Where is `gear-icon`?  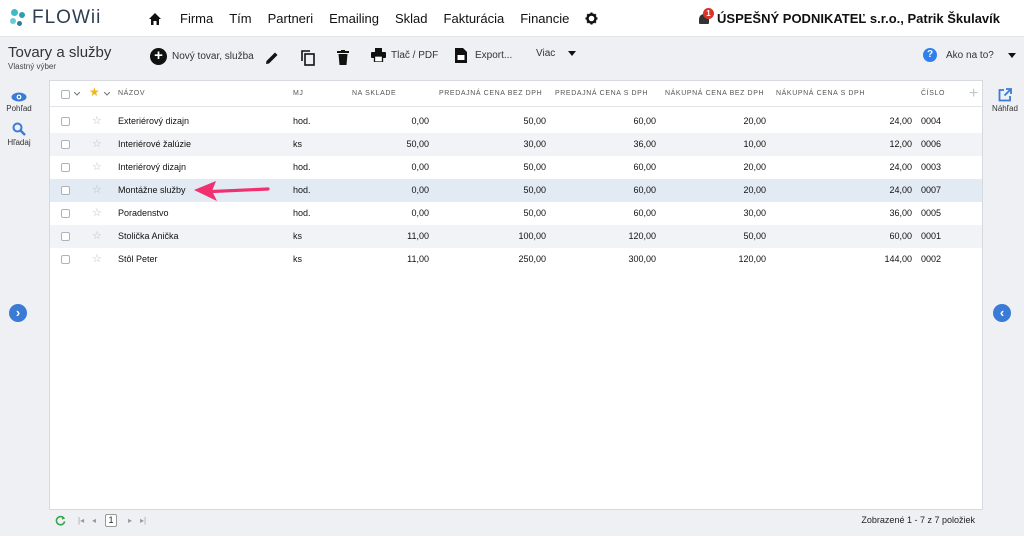
gear-icon is located at coordinates (591, 18).